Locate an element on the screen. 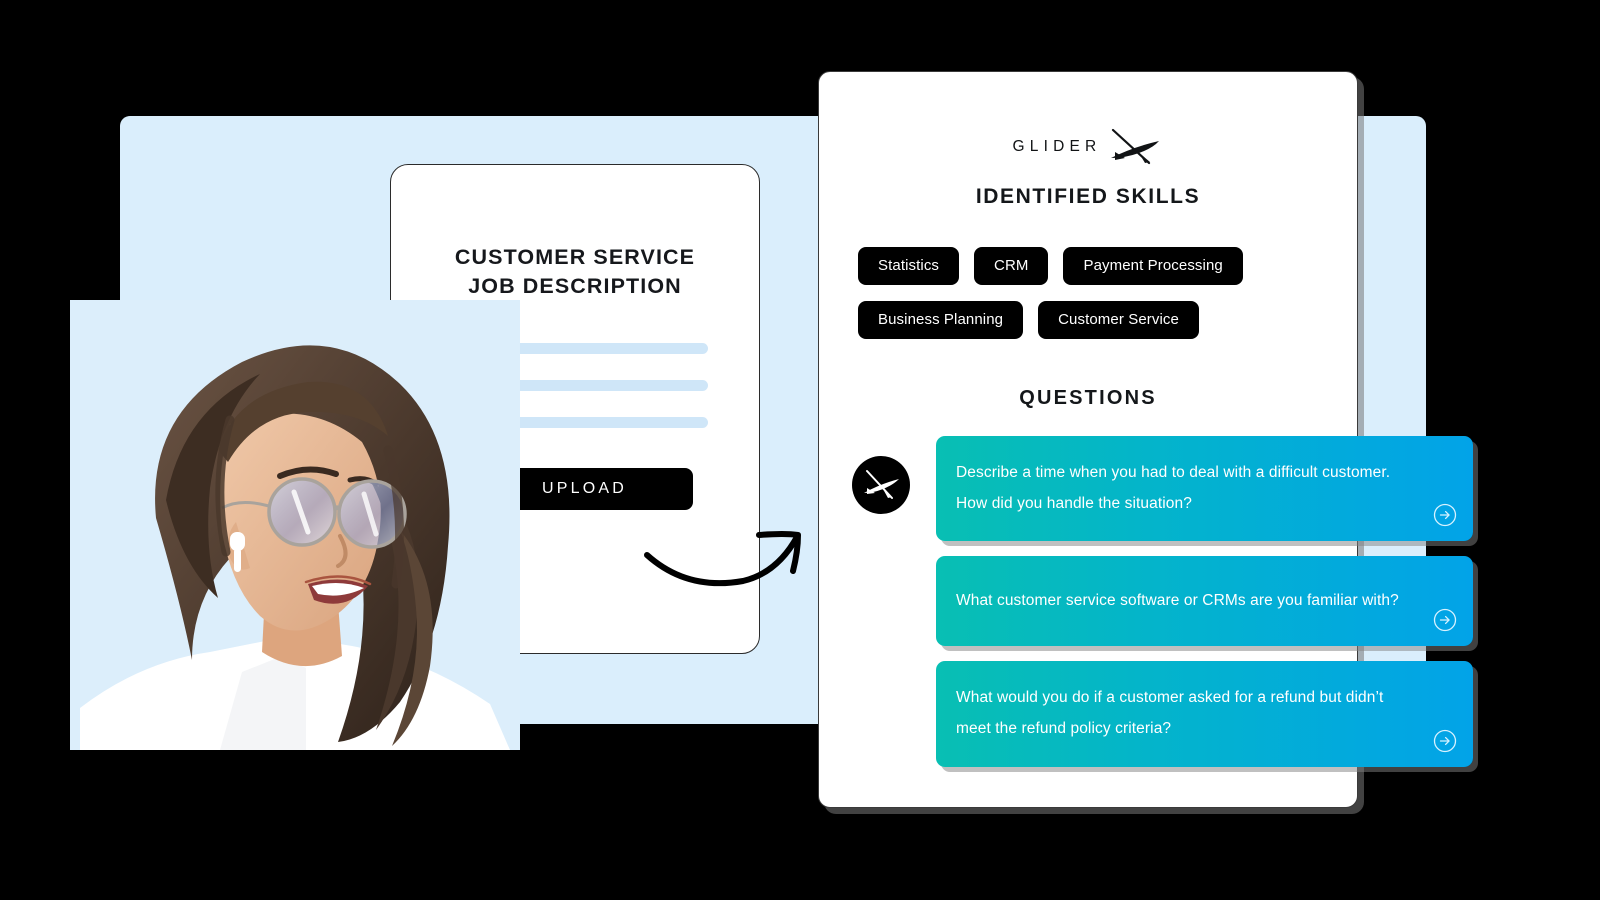 The image size is (1600, 900). question-text-line-2: meet the refund policy criteria? is located at coordinates (1064, 729).